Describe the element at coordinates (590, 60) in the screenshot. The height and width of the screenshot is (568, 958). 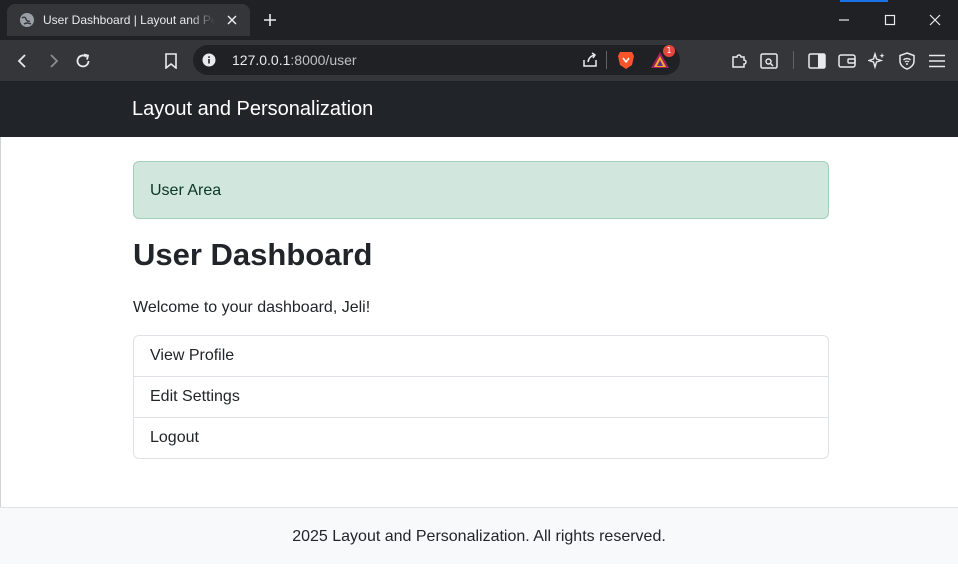
I see `share-icon` at that location.